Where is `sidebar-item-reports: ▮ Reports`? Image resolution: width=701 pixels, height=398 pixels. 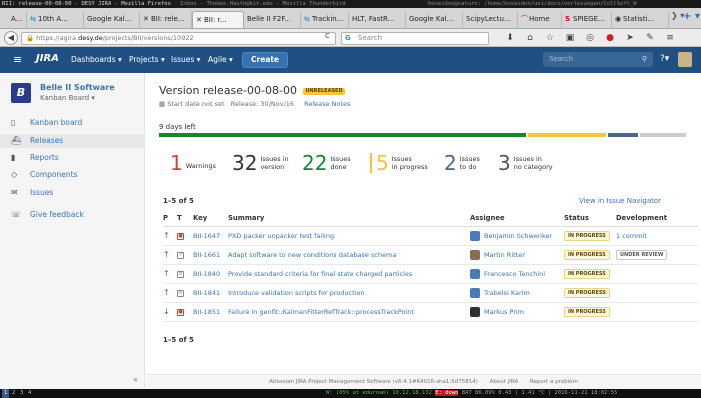 sidebar-item-reports: ▮ Reports is located at coordinates (35, 159).